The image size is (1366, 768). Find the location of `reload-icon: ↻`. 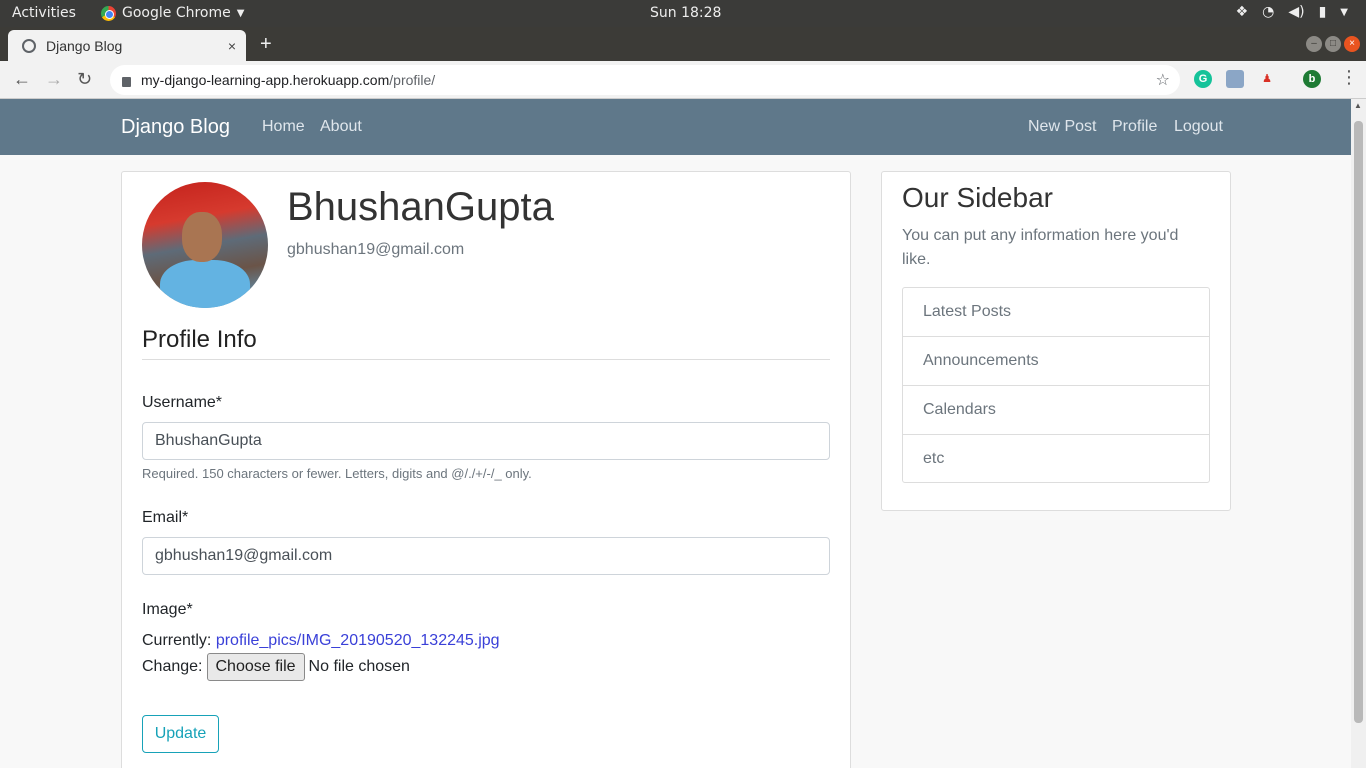

reload-icon: ↻ is located at coordinates (84, 79).